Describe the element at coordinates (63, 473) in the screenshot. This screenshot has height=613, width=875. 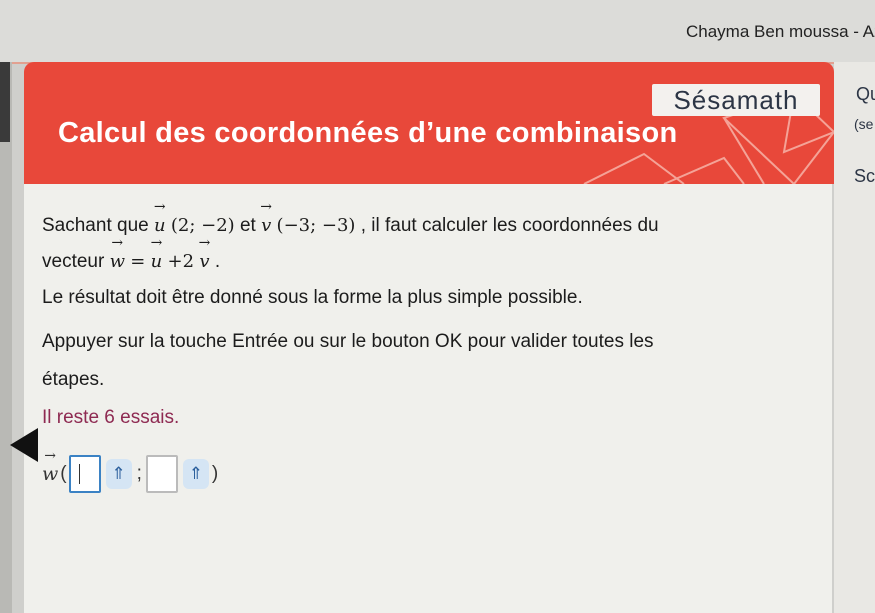
I see `open-paren: (` at that location.